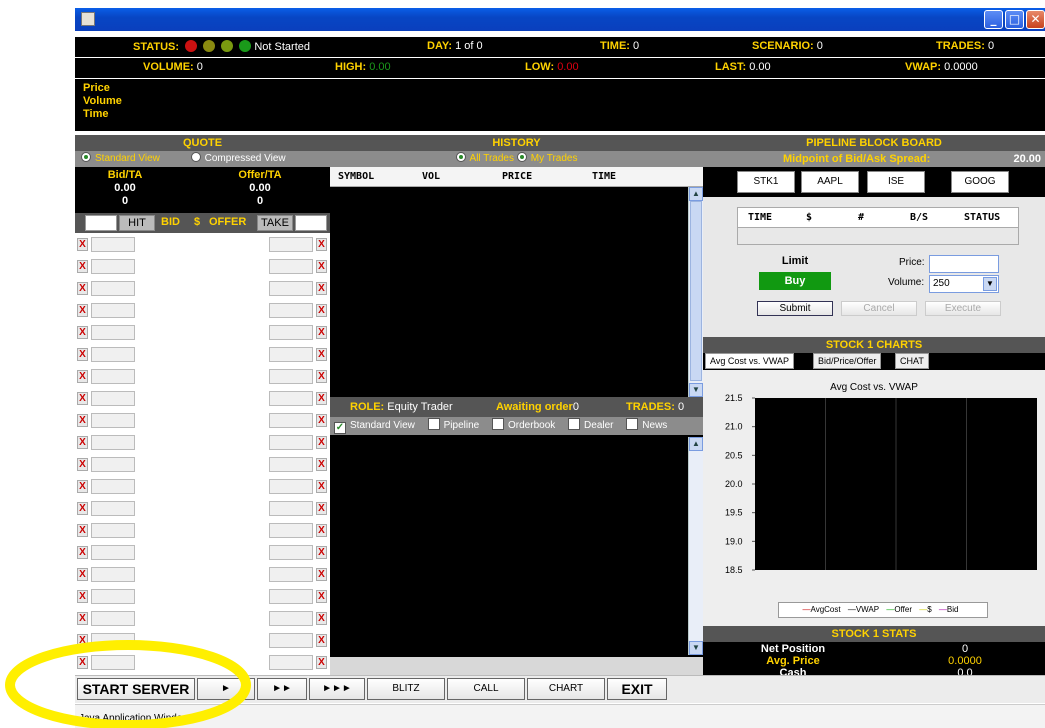 The width and height of the screenshot is (1045, 728). What do you see at coordinates (879, 308) in the screenshot?
I see `cancel-button: Cancel` at bounding box center [879, 308].